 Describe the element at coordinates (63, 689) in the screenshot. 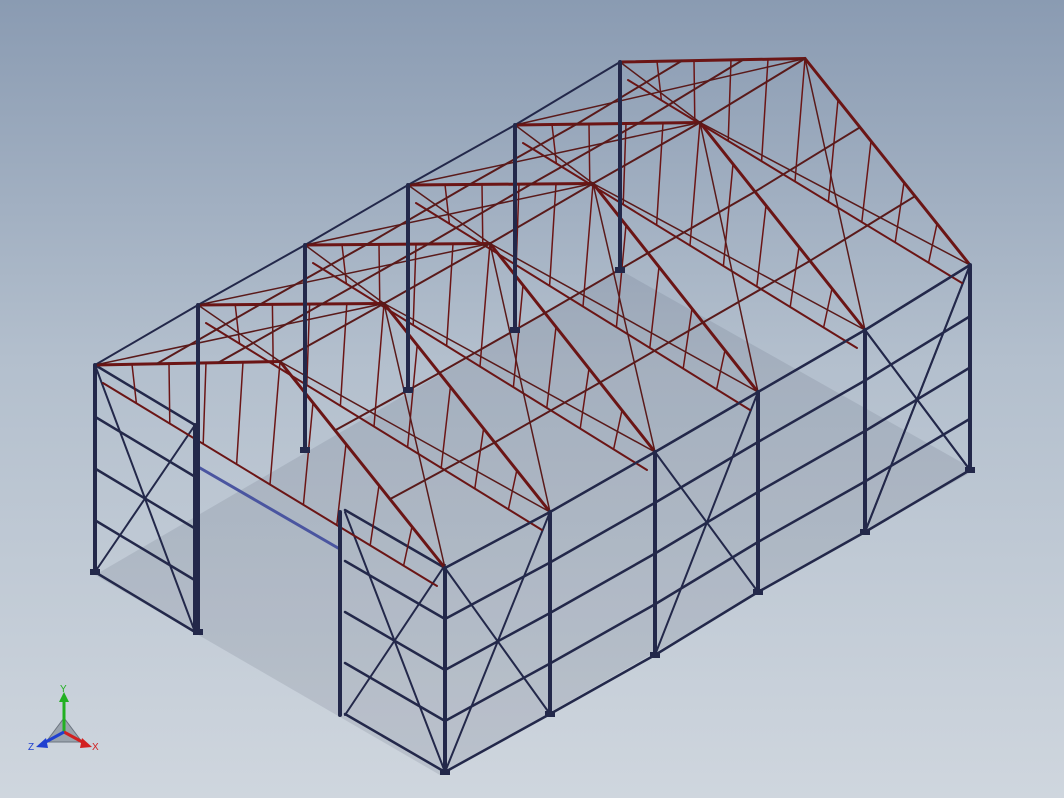

I see `y-axis-label: Y` at that location.